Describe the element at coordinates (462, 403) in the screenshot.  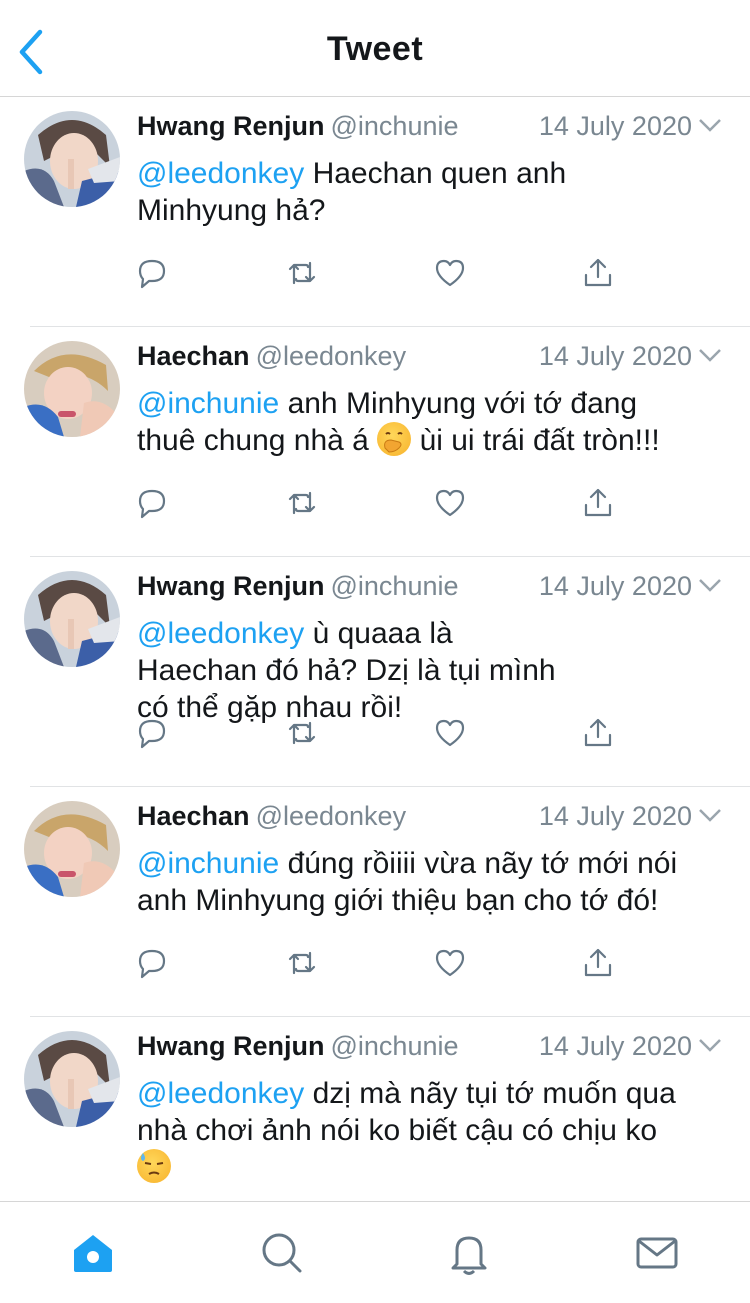
I see `tweet-text-line: anh Minhyung với tớ đang` at that location.